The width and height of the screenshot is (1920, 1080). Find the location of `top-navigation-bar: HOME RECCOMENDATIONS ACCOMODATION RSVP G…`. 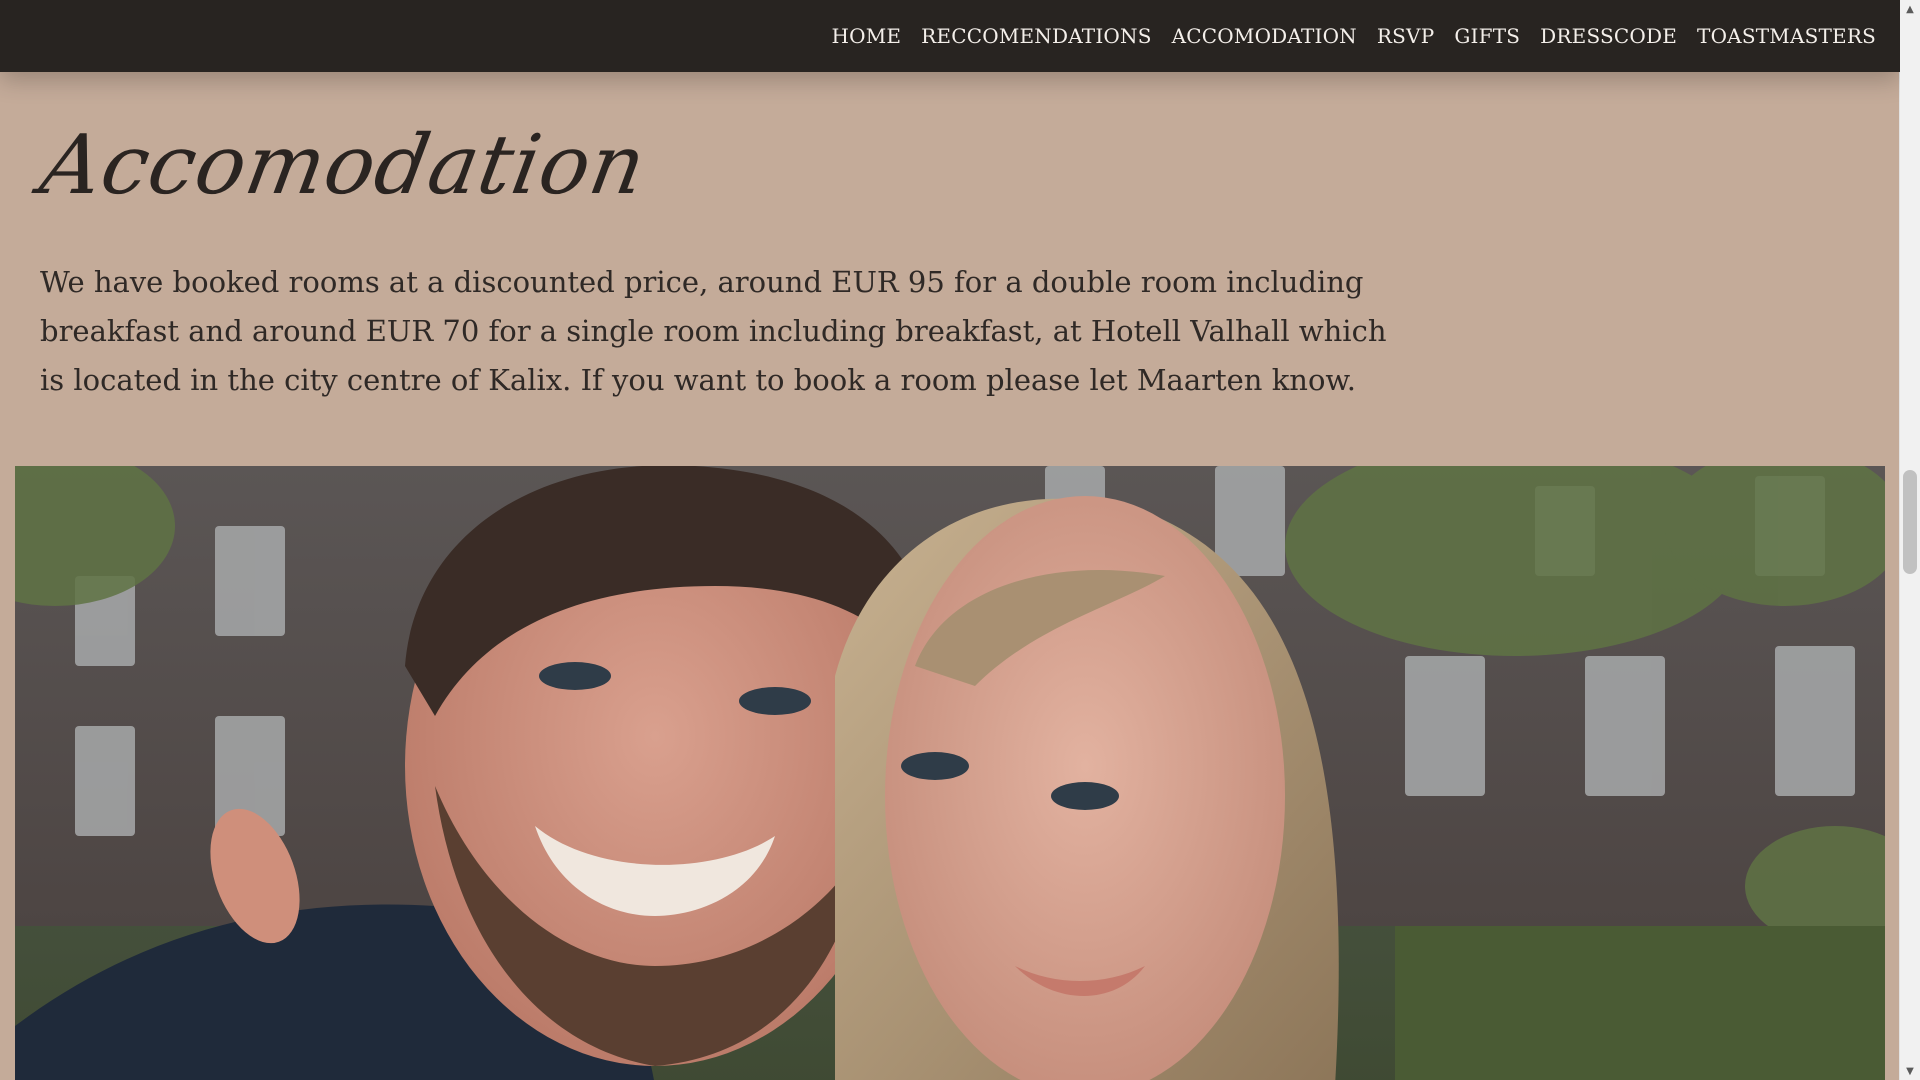

top-navigation-bar: HOME RECCOMENDATIONS ACCOMODATION RSVP G… is located at coordinates (950, 36).